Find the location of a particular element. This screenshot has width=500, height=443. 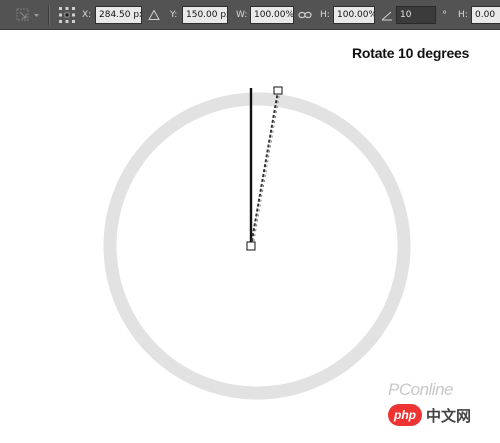

anchor-point-top is located at coordinates (278, 90).